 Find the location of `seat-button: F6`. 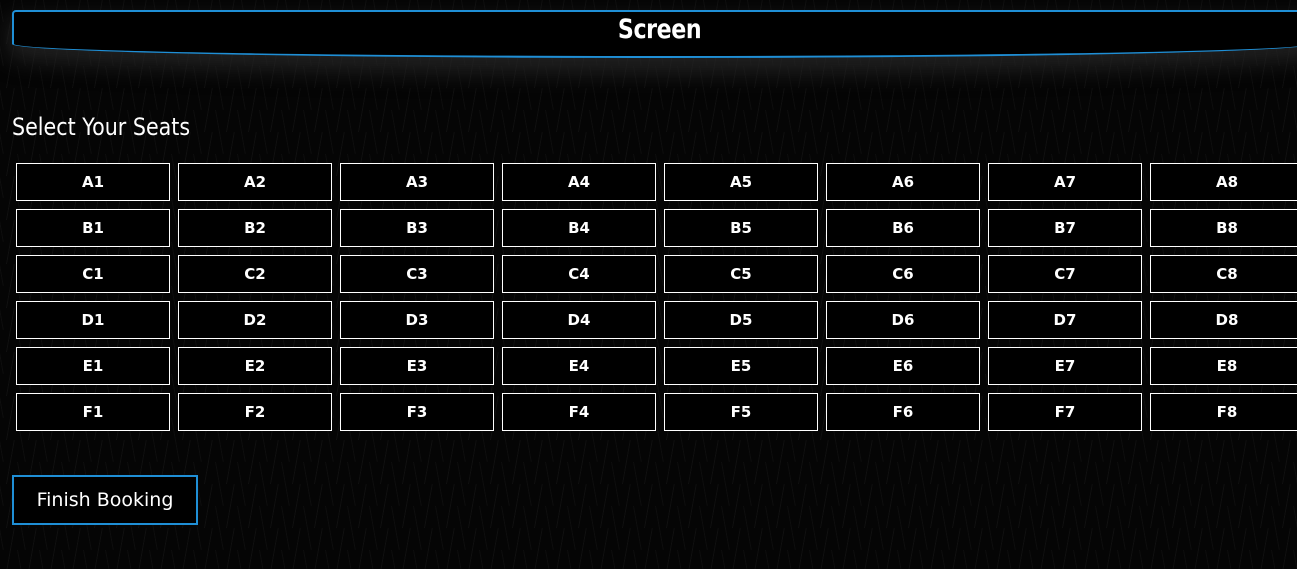

seat-button: F6 is located at coordinates (903, 412).